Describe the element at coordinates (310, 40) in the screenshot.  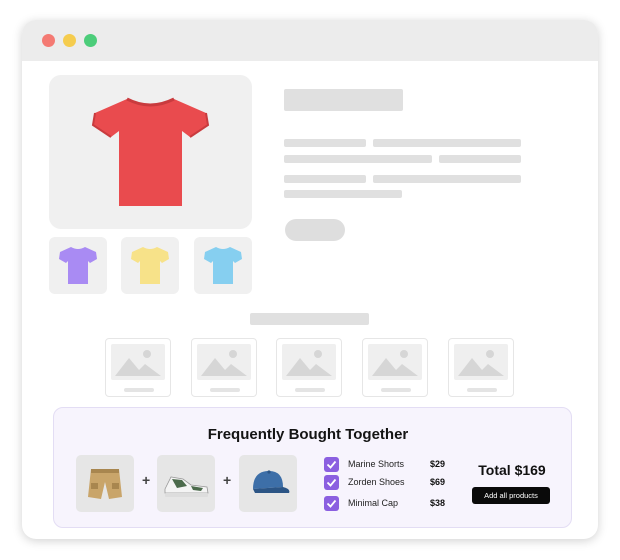
I see `title-bar` at that location.